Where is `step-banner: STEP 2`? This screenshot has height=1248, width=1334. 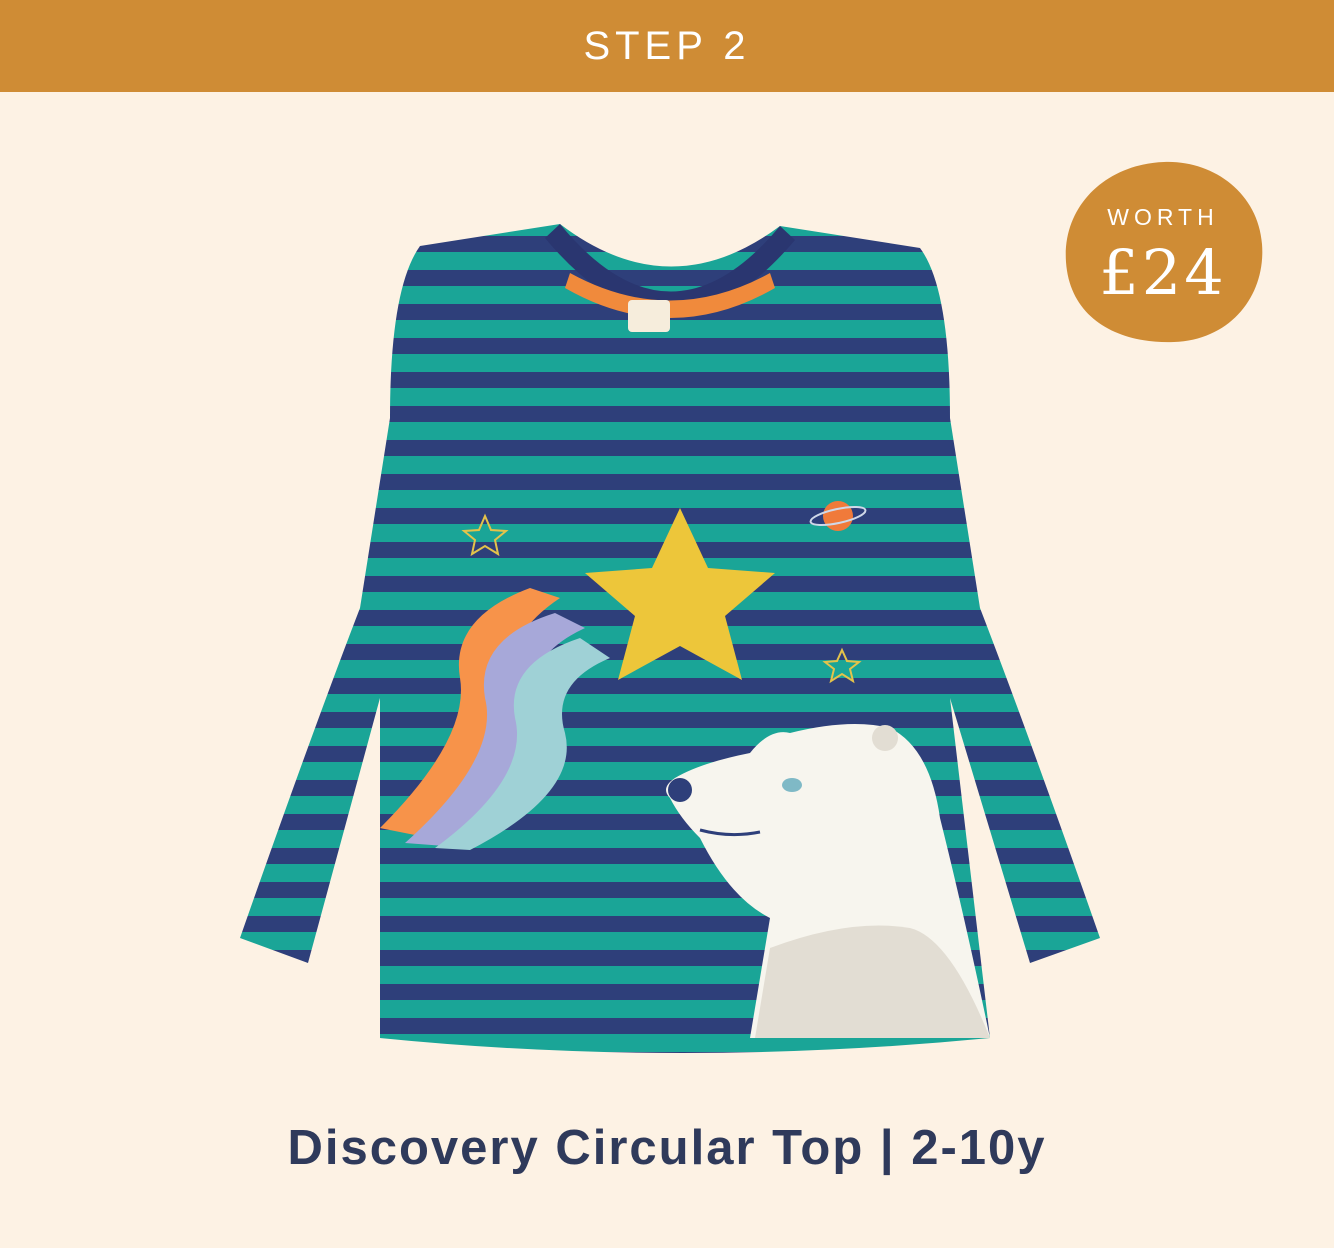 step-banner: STEP 2 is located at coordinates (667, 46).